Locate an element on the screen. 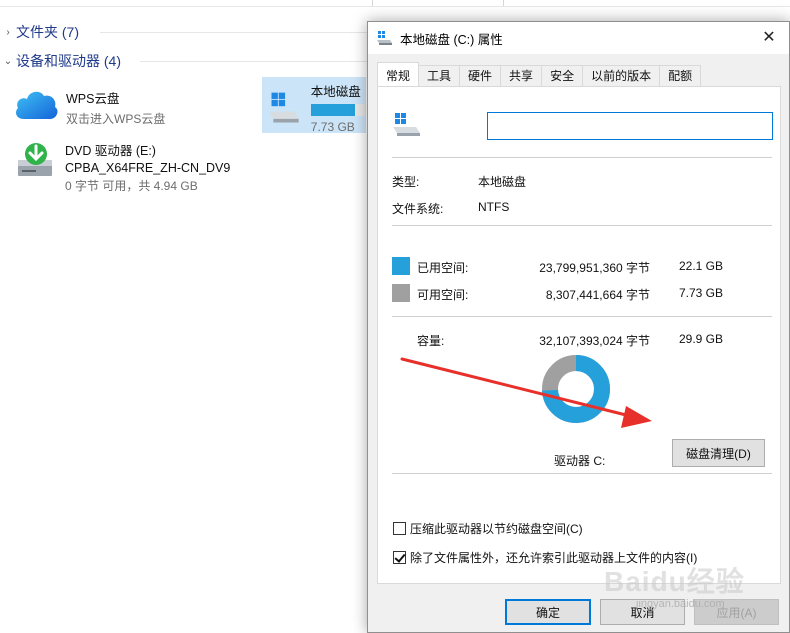 This screenshot has width=790, height=633. close-icon: ✕ is located at coordinates (769, 37).